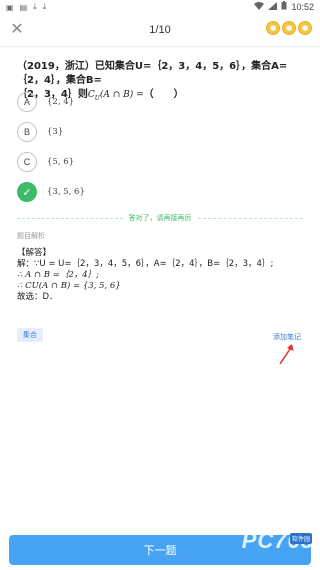  I want to click on result-text: 答对了，请再接再厉, so click(160, 218).